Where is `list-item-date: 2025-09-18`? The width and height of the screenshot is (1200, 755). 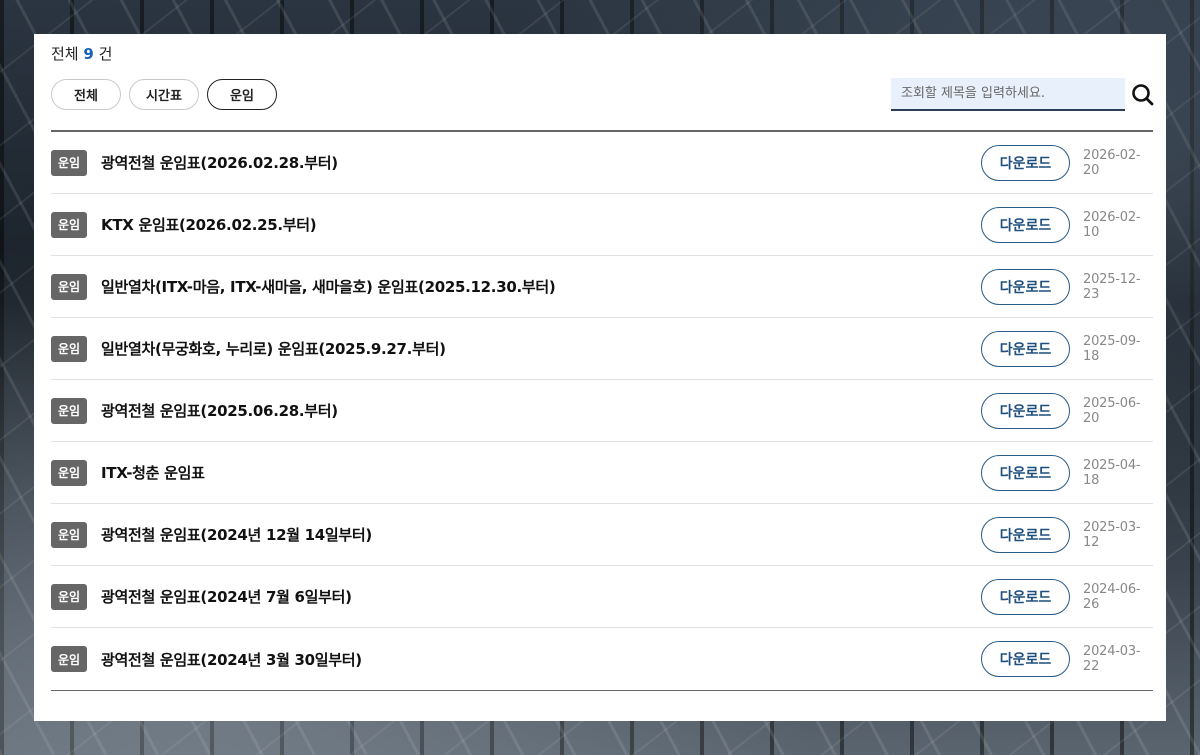 list-item-date: 2025-09-18 is located at coordinates (1112, 348).